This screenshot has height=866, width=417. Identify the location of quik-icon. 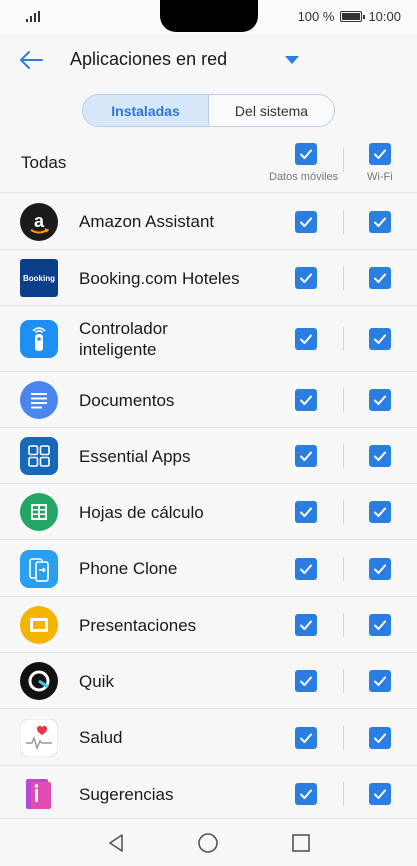
(39, 681).